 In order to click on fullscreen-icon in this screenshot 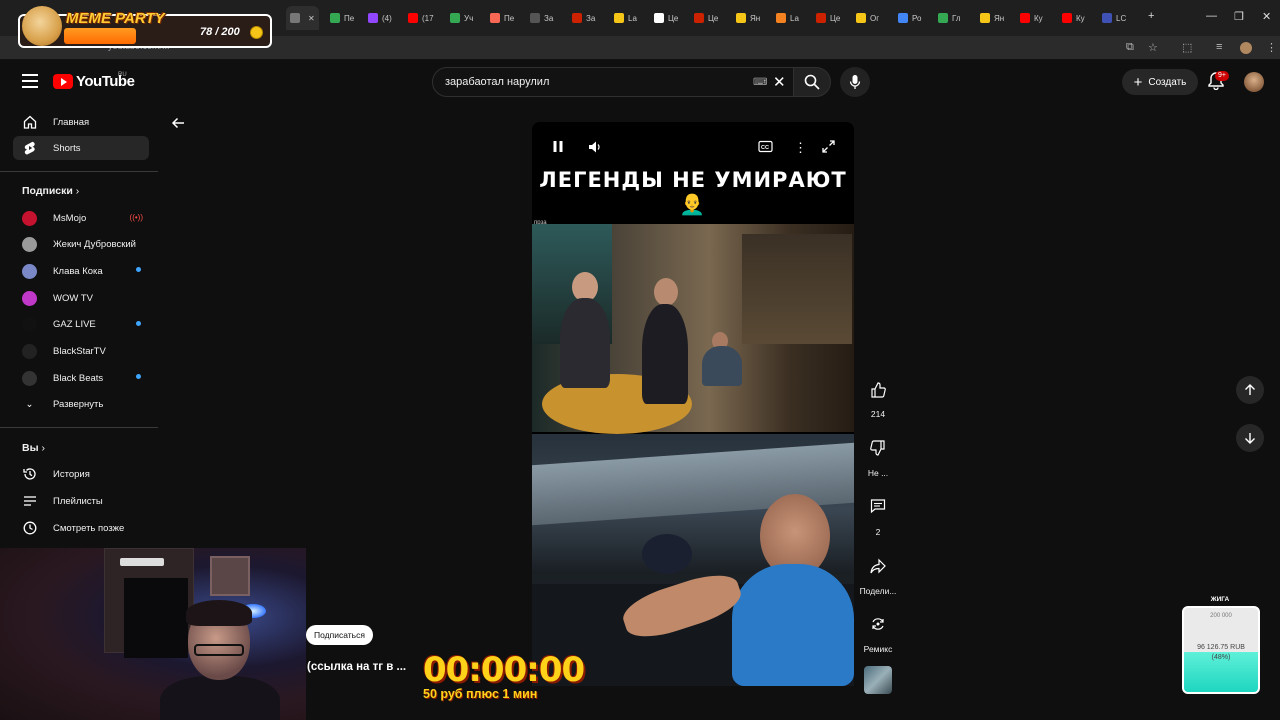, I will do `click(828, 148)`.